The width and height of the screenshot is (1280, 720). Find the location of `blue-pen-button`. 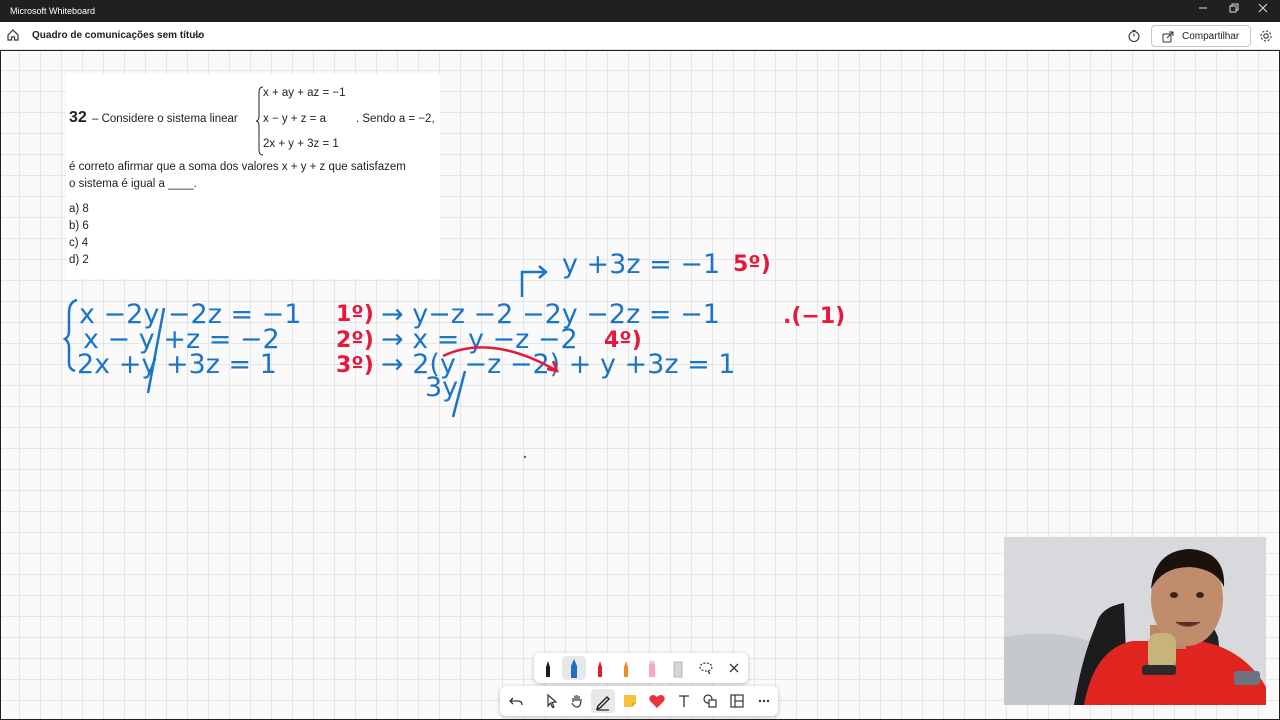

blue-pen-button is located at coordinates (574, 668).